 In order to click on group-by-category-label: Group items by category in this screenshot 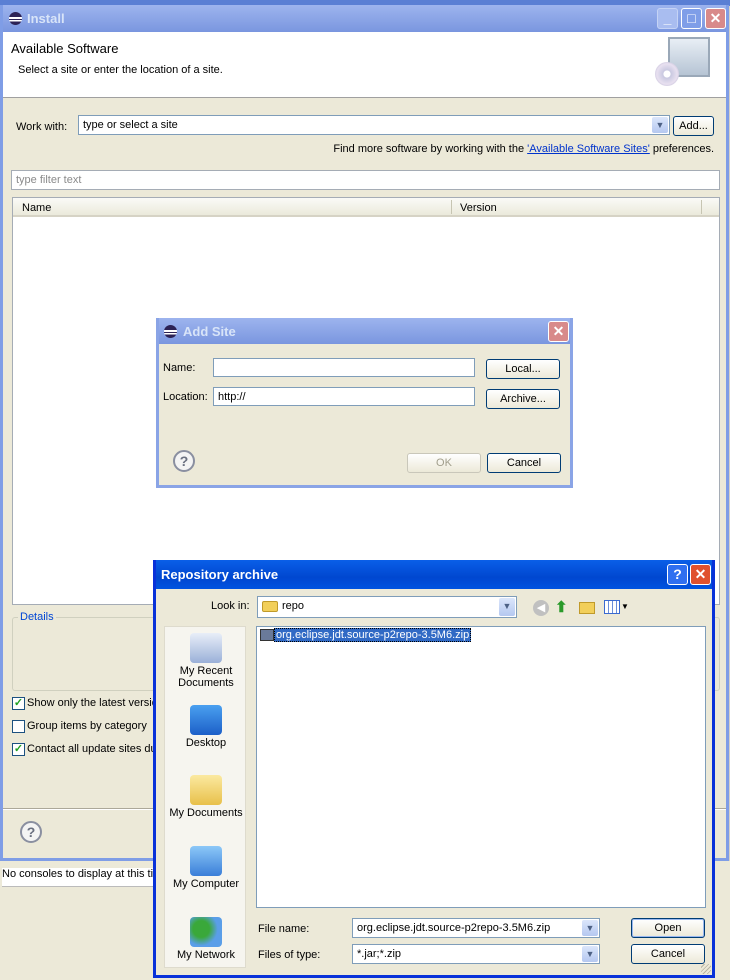, I will do `click(87, 726)`.